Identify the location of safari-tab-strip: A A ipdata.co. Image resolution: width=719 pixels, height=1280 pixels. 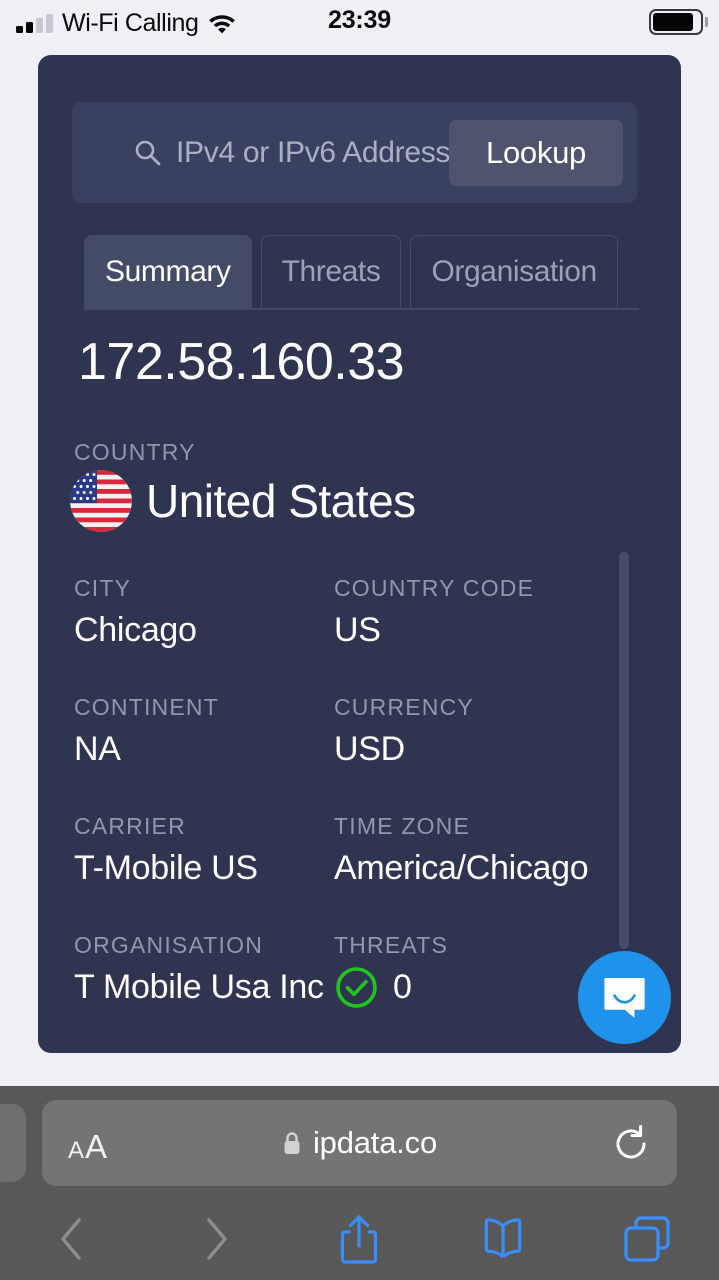
(359, 1142).